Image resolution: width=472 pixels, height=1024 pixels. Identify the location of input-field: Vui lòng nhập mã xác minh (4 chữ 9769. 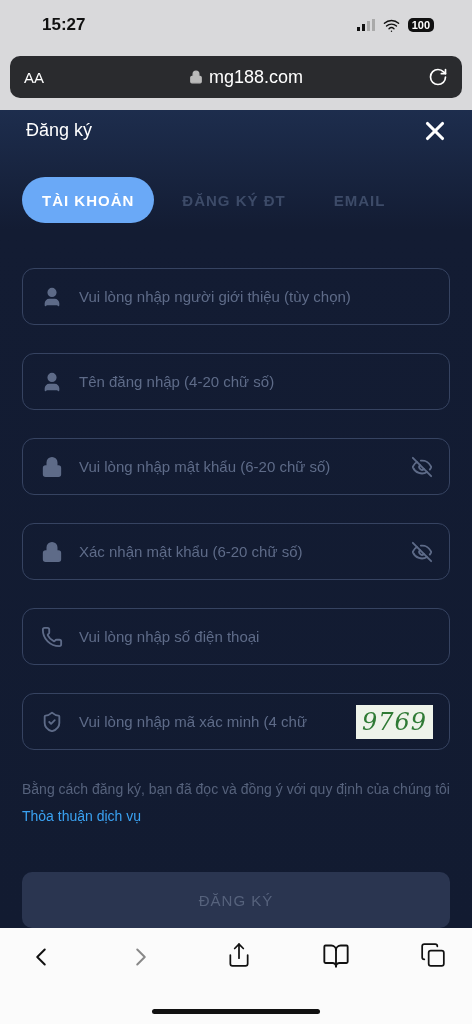
(236, 721).